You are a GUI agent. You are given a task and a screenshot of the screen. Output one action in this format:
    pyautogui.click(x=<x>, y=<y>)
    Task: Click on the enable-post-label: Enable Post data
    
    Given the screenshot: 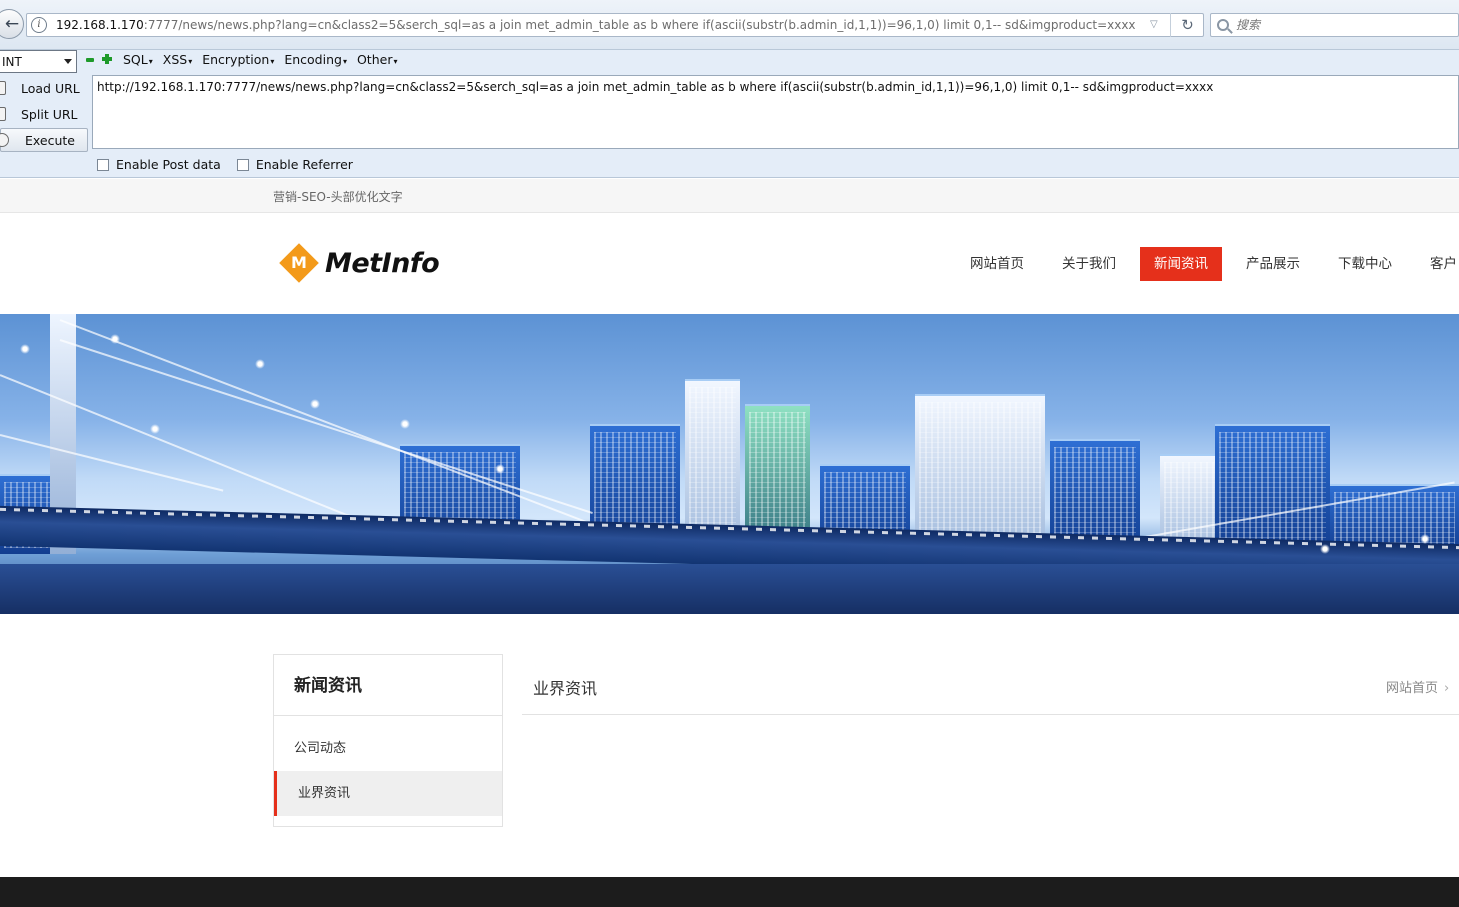 What is the action you would take?
    pyautogui.click(x=168, y=164)
    